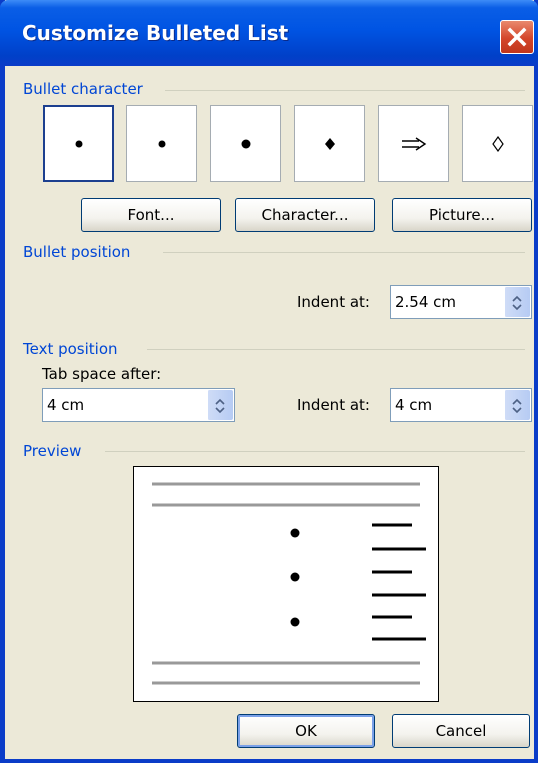  Describe the element at coordinates (306, 731) in the screenshot. I see `ok-button: OK` at that location.